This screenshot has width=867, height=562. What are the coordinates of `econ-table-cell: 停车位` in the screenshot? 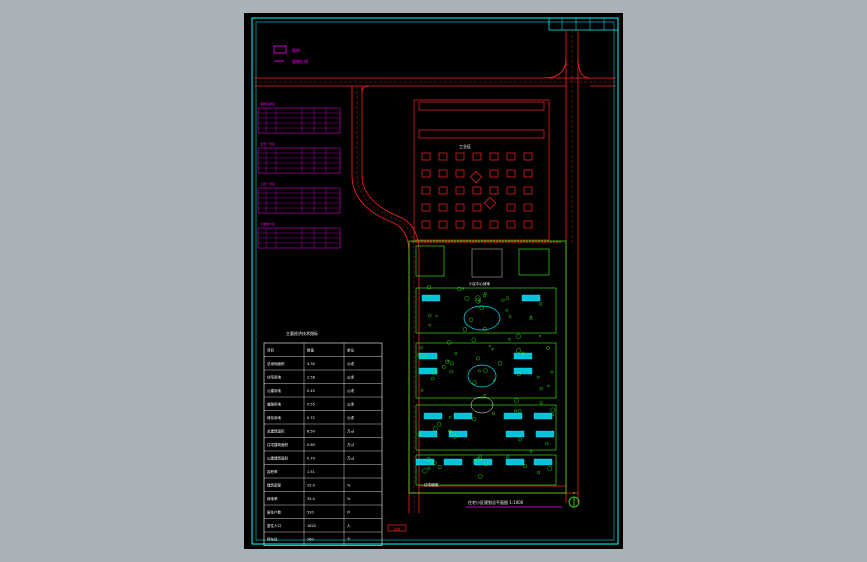 It's located at (272, 539).